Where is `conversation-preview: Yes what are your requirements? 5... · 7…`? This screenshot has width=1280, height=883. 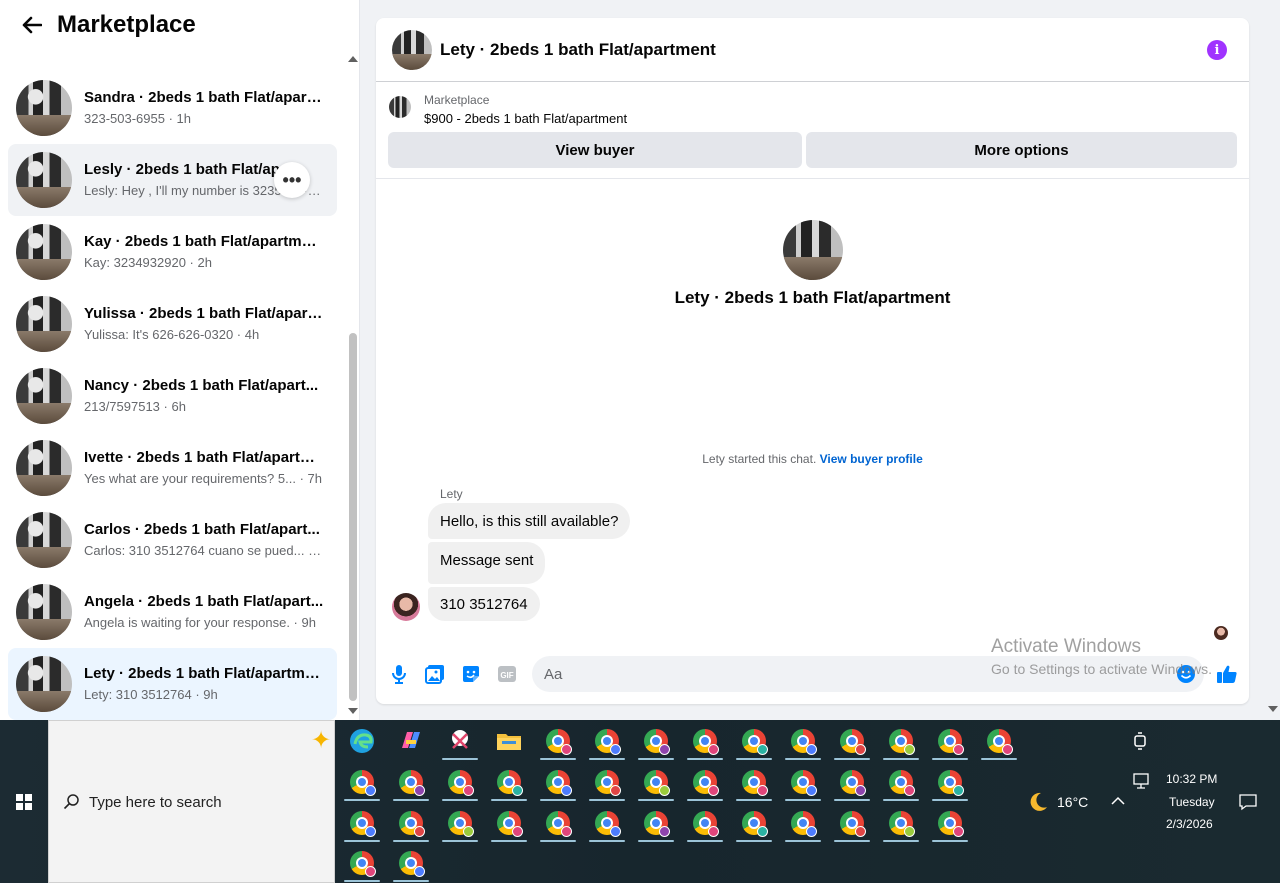
conversation-preview: Yes what are your requirements? 5... · 7… is located at coordinates (203, 478).